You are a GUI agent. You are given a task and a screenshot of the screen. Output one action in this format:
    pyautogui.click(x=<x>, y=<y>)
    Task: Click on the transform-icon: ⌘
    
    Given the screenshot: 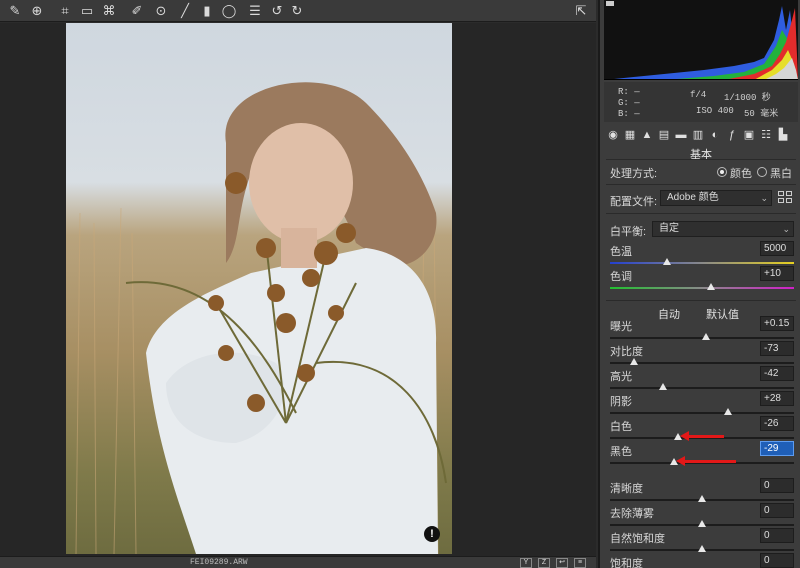 What is the action you would take?
    pyautogui.click(x=109, y=11)
    